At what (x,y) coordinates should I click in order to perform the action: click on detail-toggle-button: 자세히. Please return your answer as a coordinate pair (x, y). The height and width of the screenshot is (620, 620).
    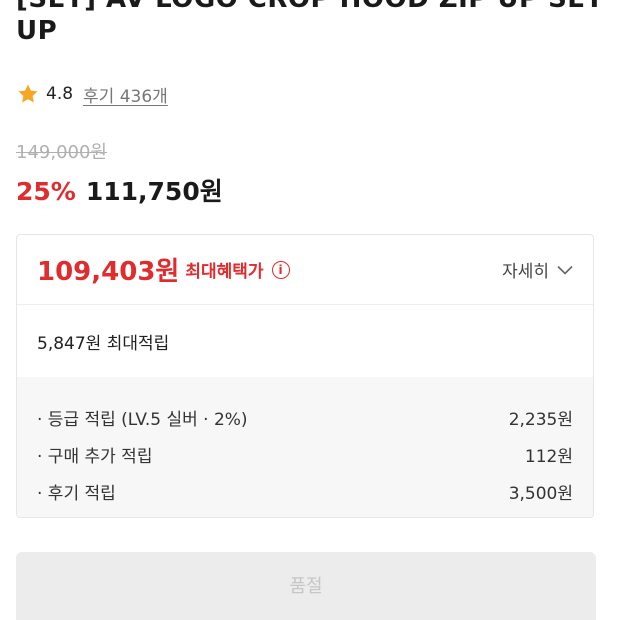
    Looking at the image, I should click on (537, 269).